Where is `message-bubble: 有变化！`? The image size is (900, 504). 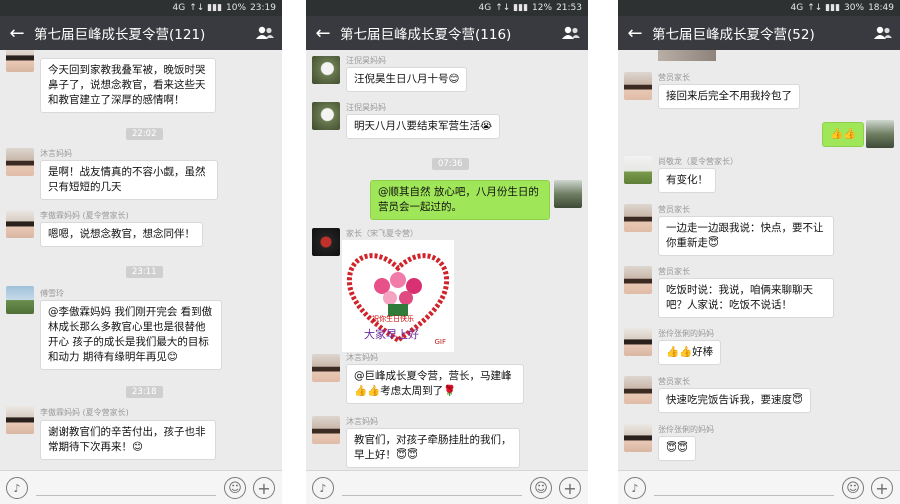 message-bubble: 有变化！ is located at coordinates (687, 180).